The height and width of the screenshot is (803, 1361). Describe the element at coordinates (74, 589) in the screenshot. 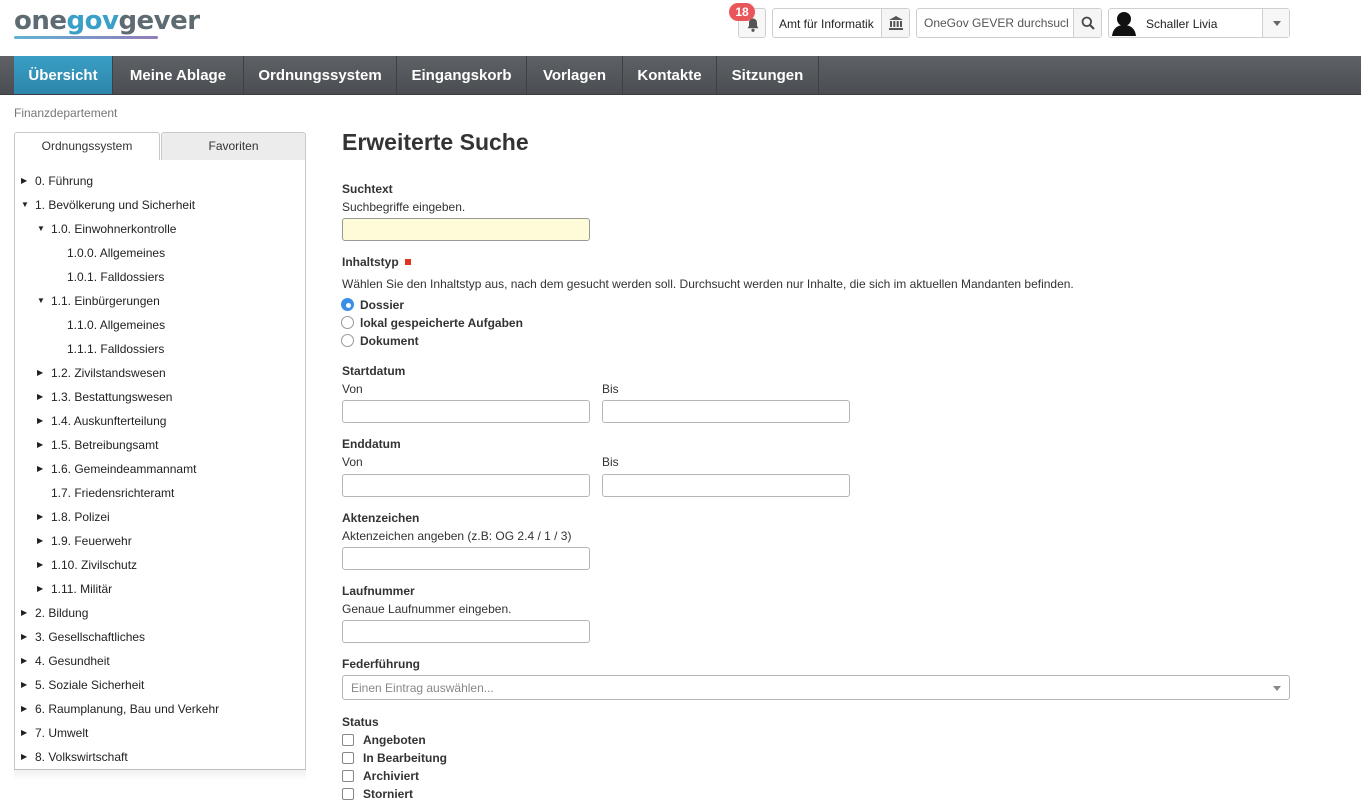

I see `tree-item: ▶ 1.11. Militär` at that location.